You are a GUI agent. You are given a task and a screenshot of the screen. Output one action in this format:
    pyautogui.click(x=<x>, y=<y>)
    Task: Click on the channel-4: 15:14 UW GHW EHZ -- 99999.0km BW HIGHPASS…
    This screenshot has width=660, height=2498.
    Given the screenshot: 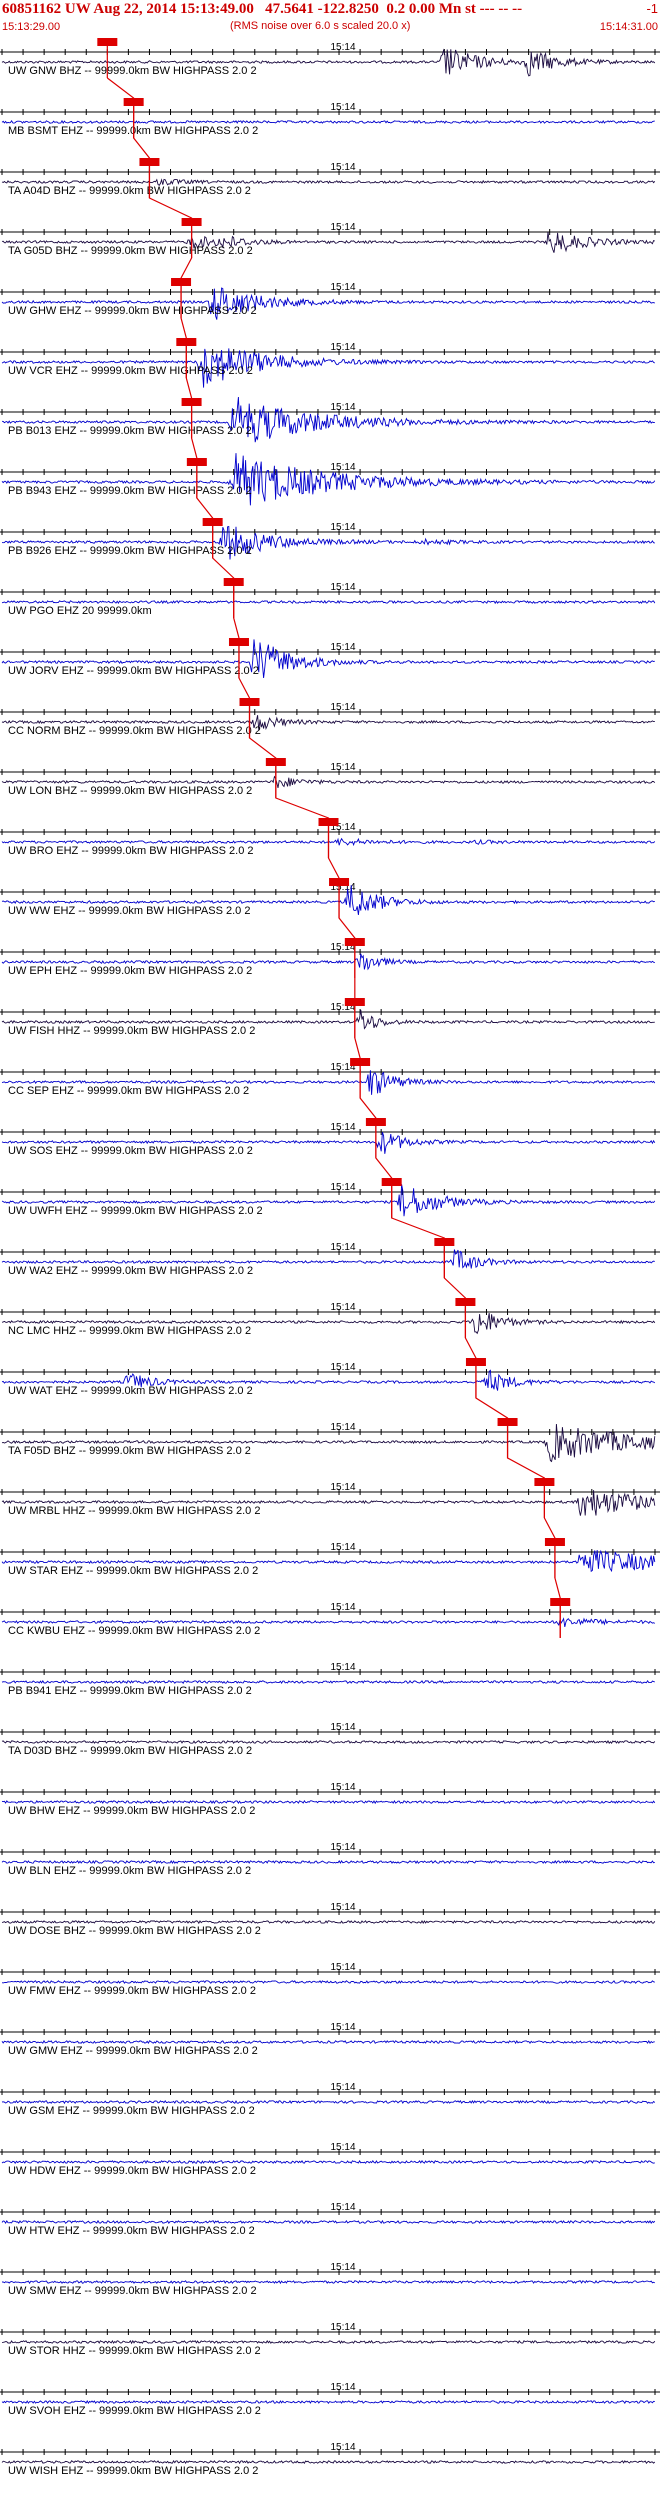 What is the action you would take?
    pyautogui.click(x=330, y=299)
    